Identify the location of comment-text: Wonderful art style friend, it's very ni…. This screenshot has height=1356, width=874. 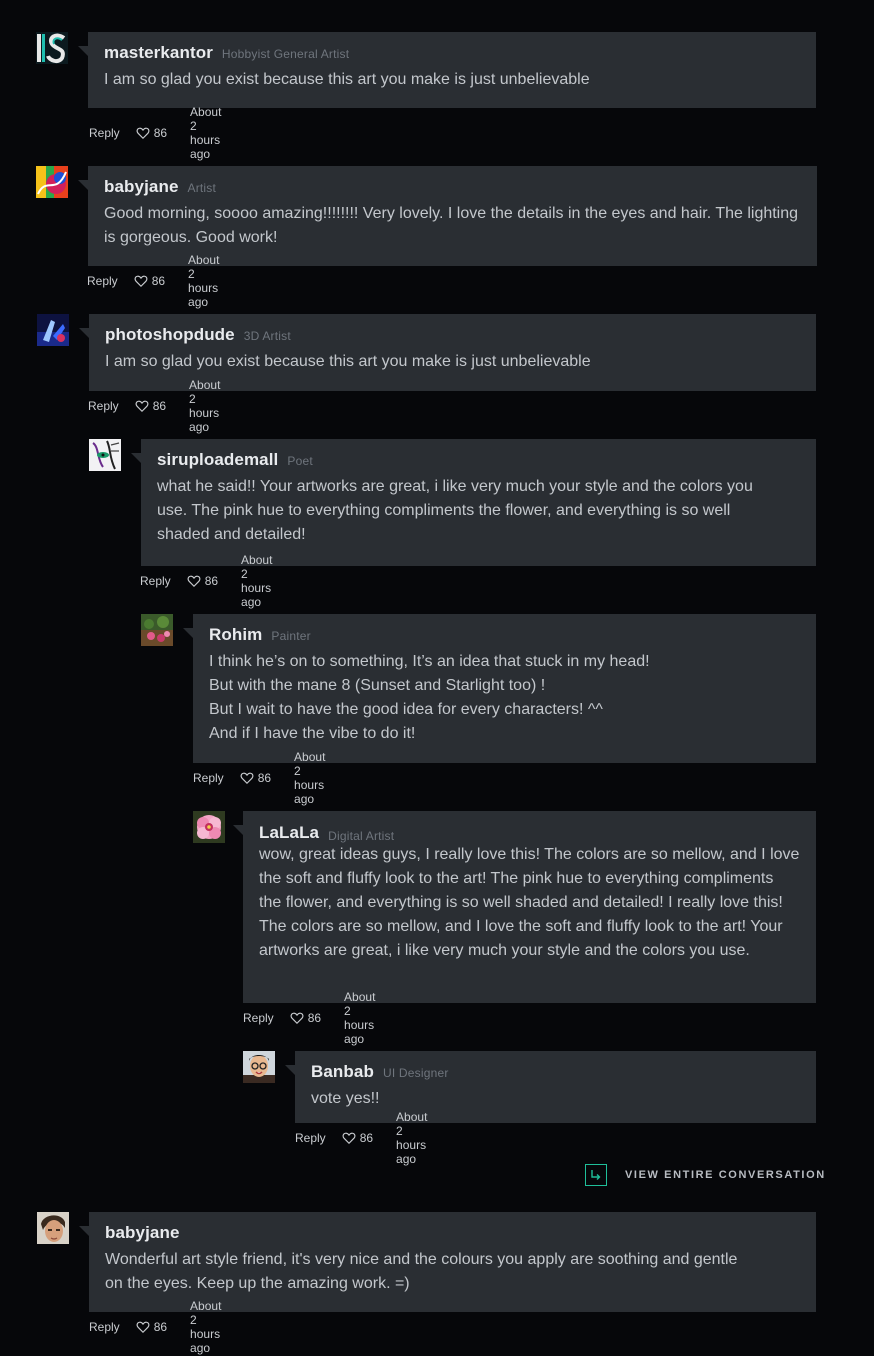
(421, 1271).